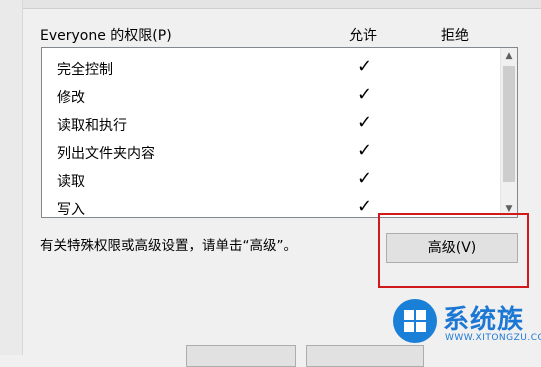  Describe the element at coordinates (415, 321) in the screenshot. I see `windows-logo-icon` at that location.